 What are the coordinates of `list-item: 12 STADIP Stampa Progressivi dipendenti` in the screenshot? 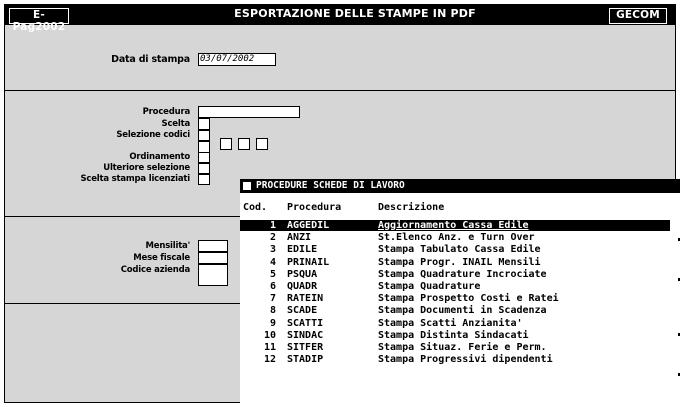 It's located at (455, 359).